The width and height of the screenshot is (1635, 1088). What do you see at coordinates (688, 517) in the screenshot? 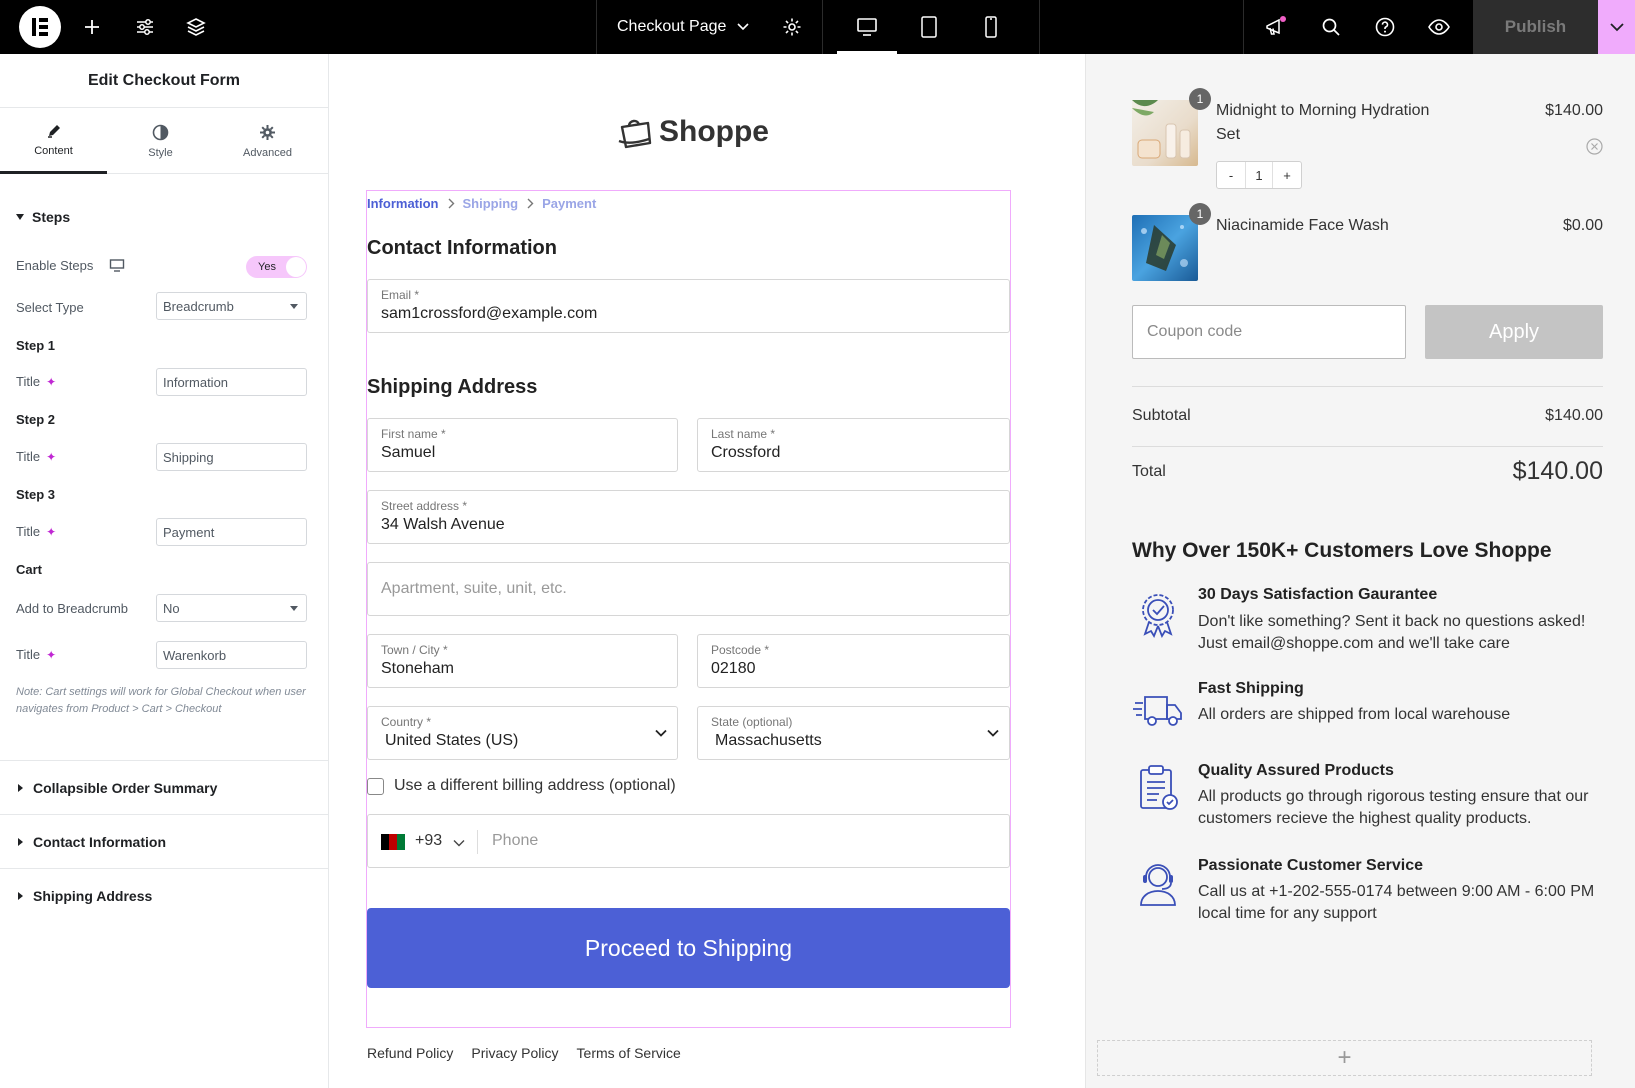
I see `street-address-field: Street address * 34 Walsh Avenue` at bounding box center [688, 517].